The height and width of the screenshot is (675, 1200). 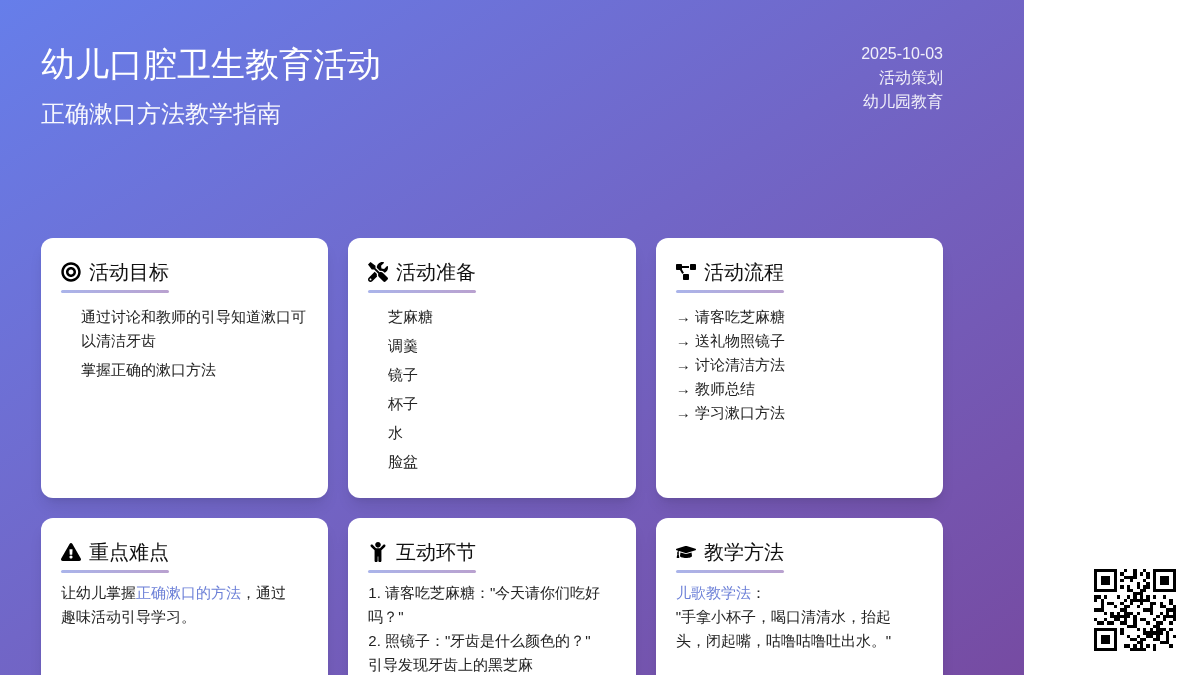 I want to click on list-item: 镜子, so click(x=404, y=375).